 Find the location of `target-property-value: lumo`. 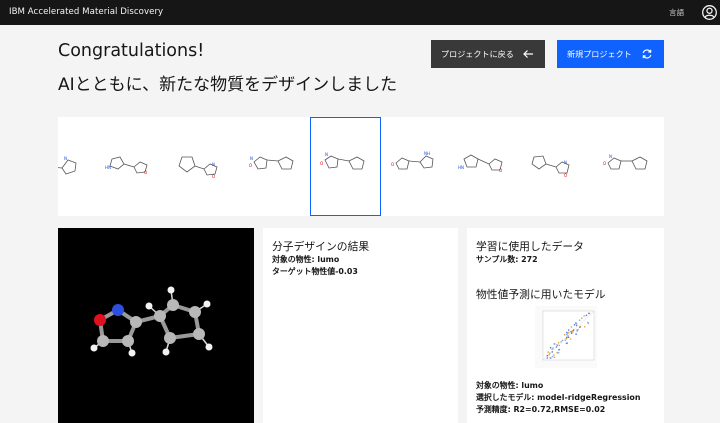

target-property-value: lumo is located at coordinates (328, 259).